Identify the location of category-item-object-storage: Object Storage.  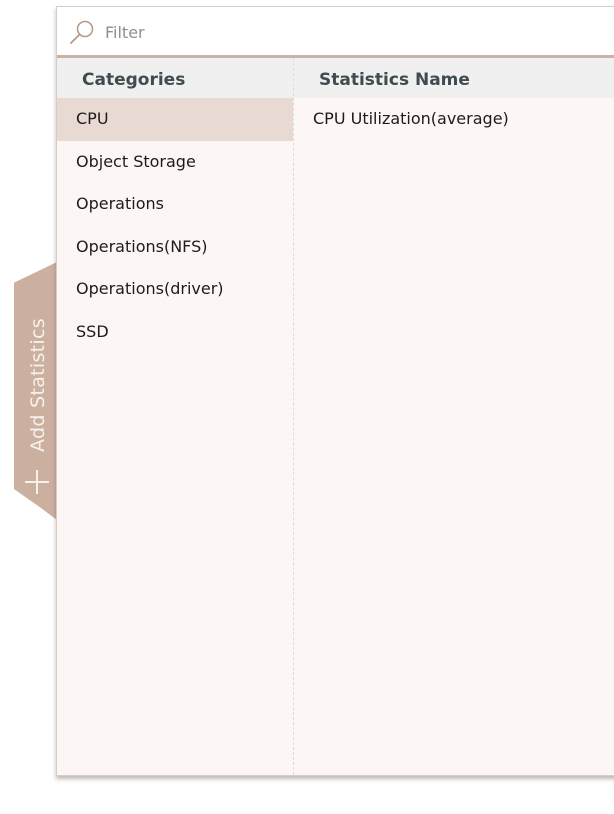
(175, 162).